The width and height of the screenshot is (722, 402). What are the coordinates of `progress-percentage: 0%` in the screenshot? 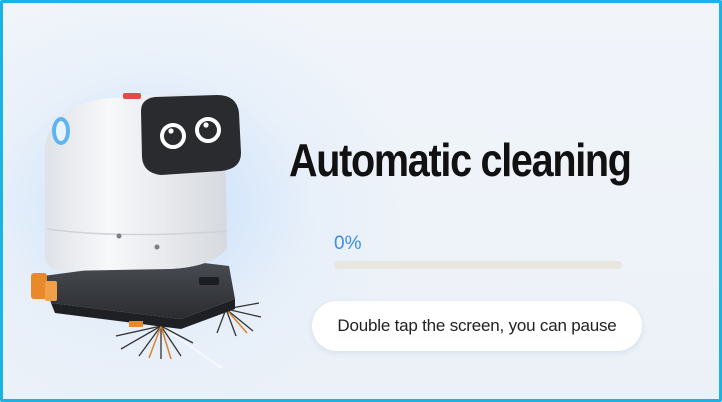 It's located at (348, 243).